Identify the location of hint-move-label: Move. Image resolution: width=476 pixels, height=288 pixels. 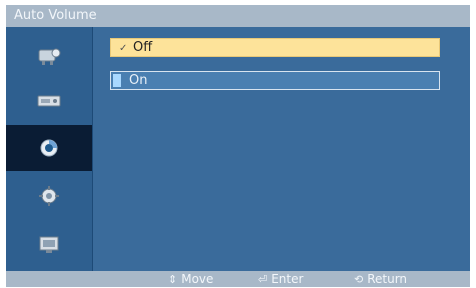
(197, 279).